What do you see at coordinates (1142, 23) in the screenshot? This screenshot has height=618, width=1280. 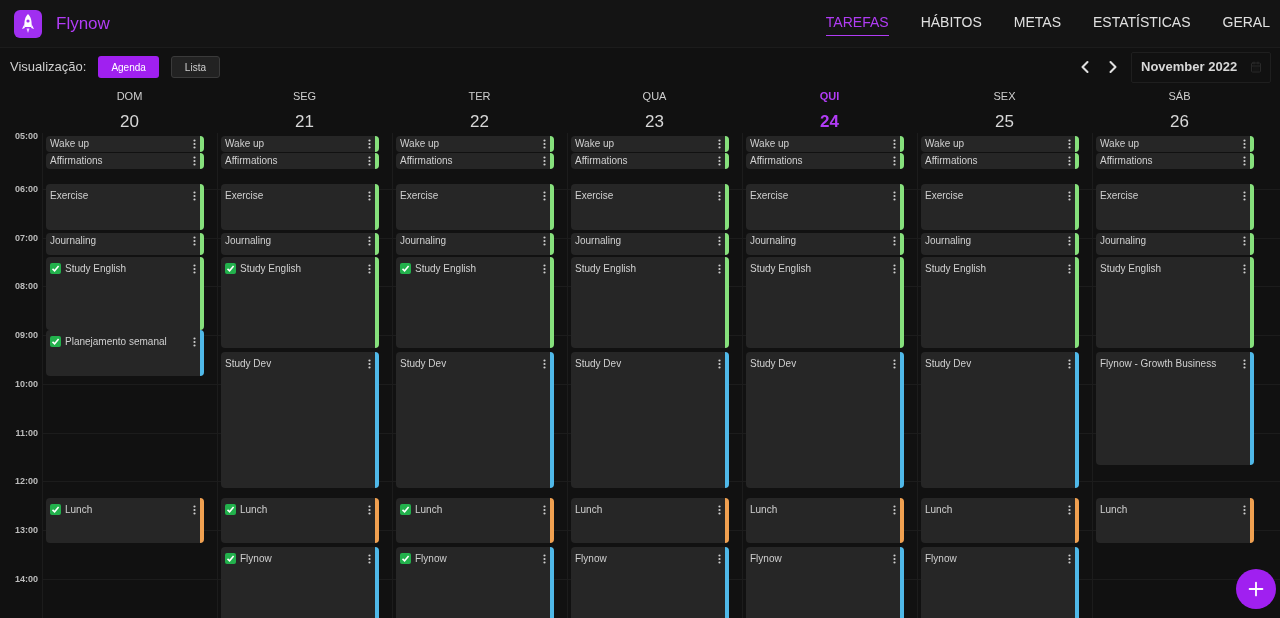 I see `nav-tab: ESTATÍSTICAS` at bounding box center [1142, 23].